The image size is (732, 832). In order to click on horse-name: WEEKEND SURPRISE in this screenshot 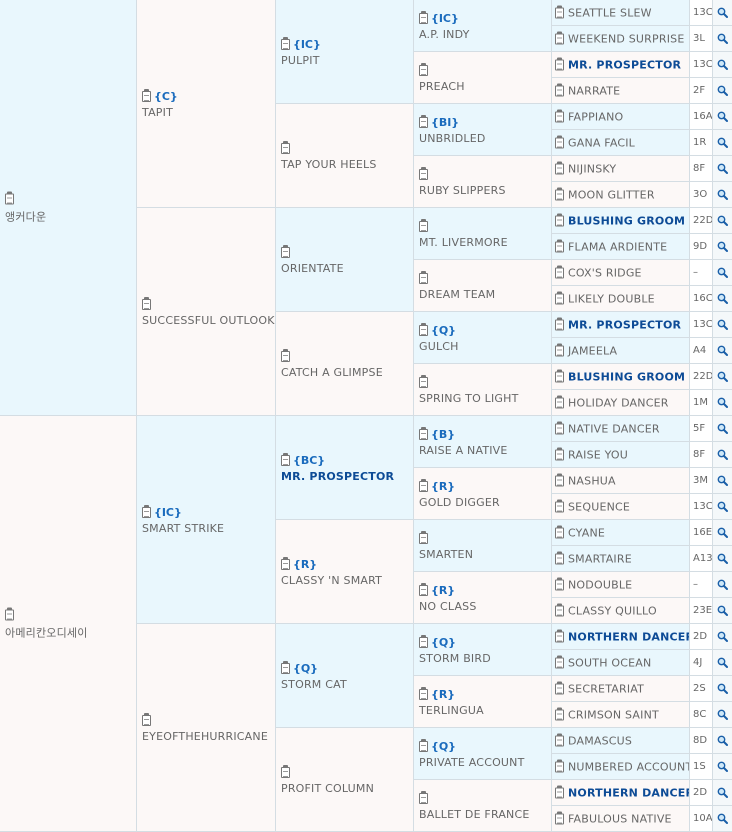, I will do `click(626, 38)`.